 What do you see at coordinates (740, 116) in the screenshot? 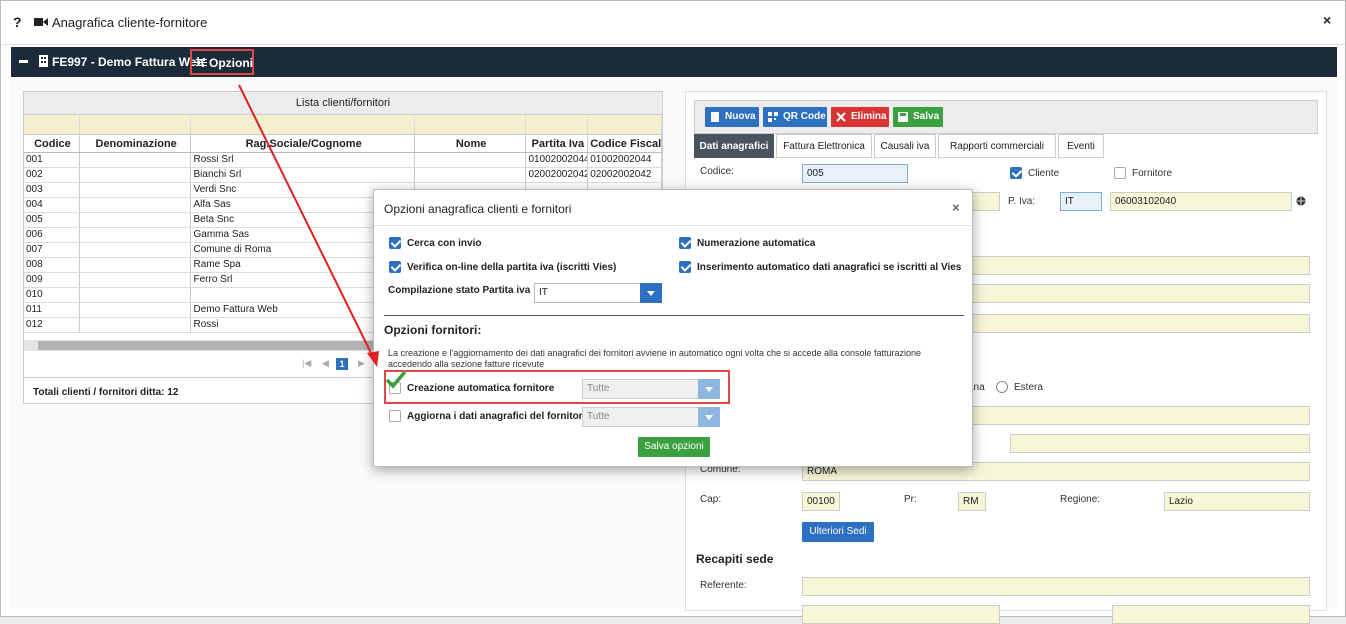
I see `new-label: Nuova` at bounding box center [740, 116].